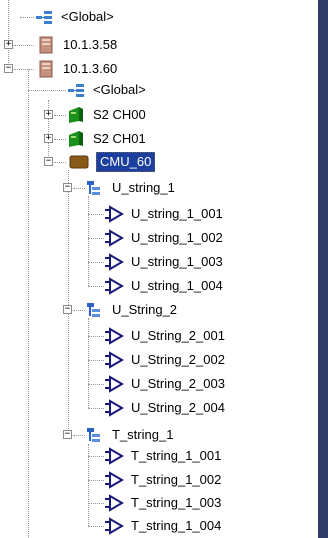 The height and width of the screenshot is (538, 328). I want to click on tree-node-item: U_string_1_004, so click(165, 286).